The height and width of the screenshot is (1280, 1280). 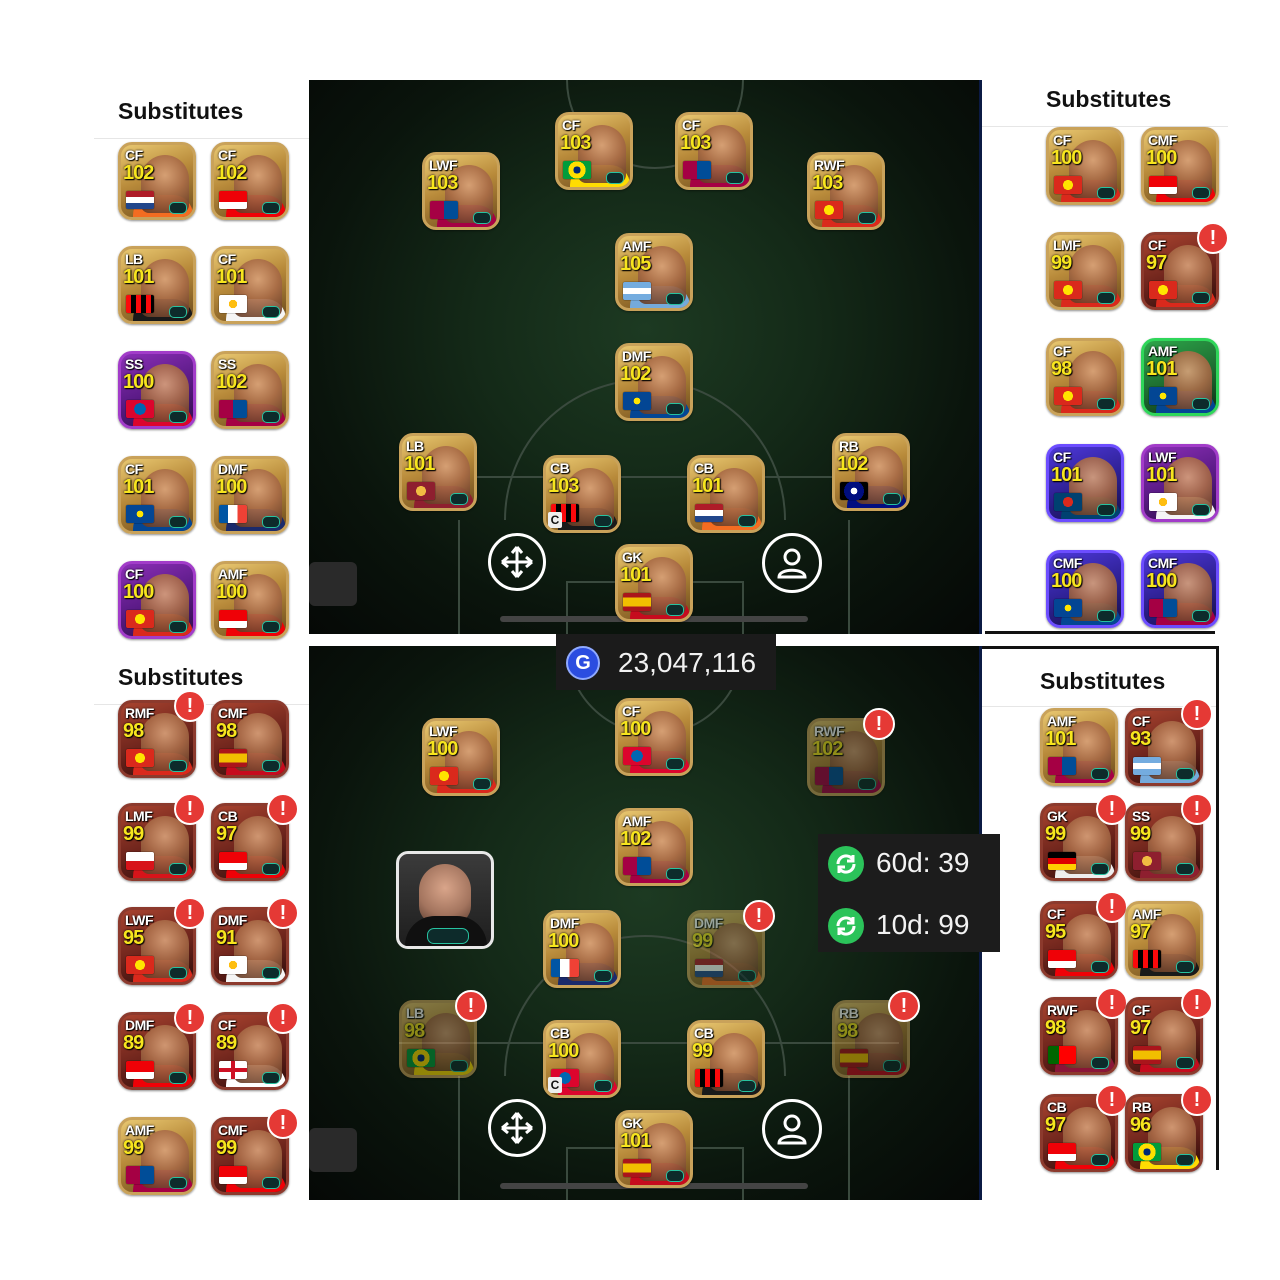 What do you see at coordinates (461, 757) in the screenshot?
I see `pitch-player-card: LWF 100` at bounding box center [461, 757].